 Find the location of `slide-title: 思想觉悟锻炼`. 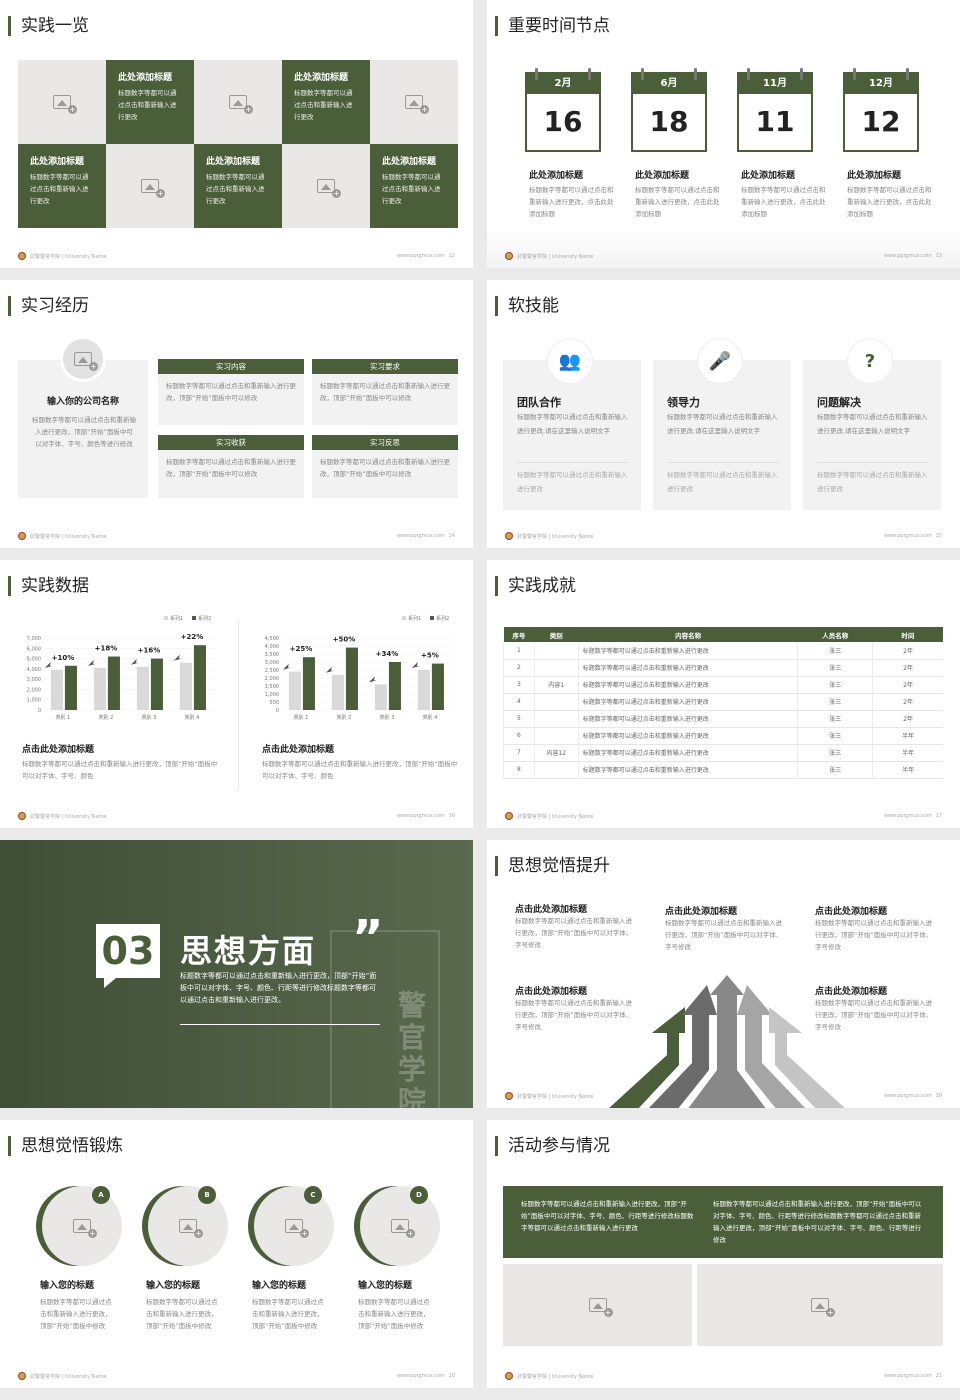

slide-title: 思想觉悟锻炼 is located at coordinates (65, 1146).